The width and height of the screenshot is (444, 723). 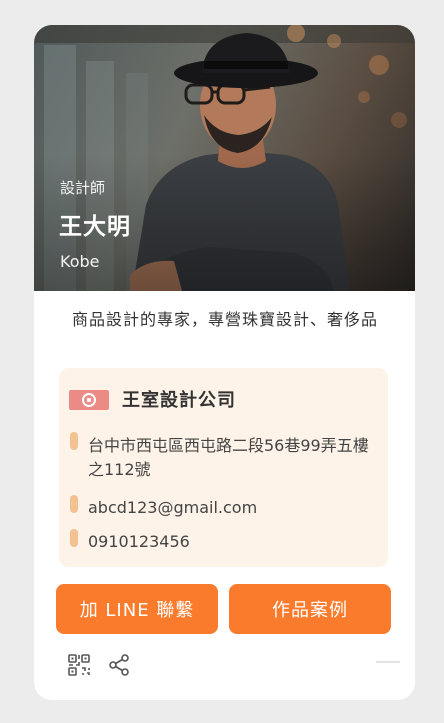 I want to click on company-logo, so click(x=89, y=400).